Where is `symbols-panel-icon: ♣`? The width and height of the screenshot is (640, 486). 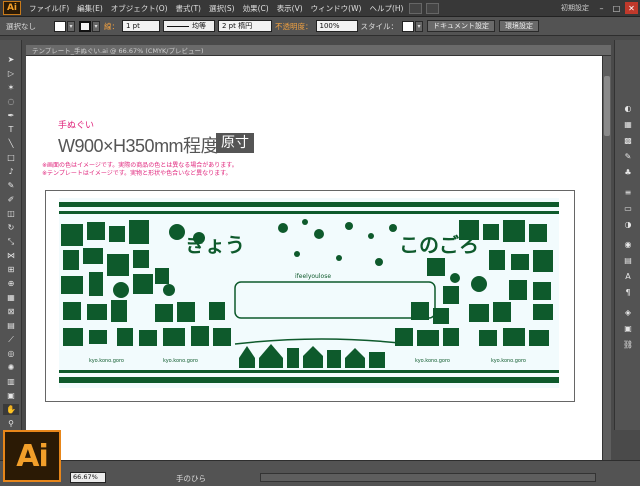 symbols-panel-icon: ♣ is located at coordinates (628, 172).